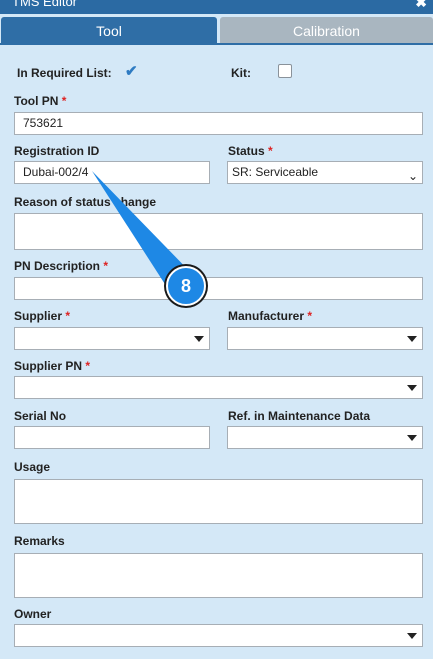 The width and height of the screenshot is (433, 659). I want to click on callout-badge: 8, so click(186, 286).